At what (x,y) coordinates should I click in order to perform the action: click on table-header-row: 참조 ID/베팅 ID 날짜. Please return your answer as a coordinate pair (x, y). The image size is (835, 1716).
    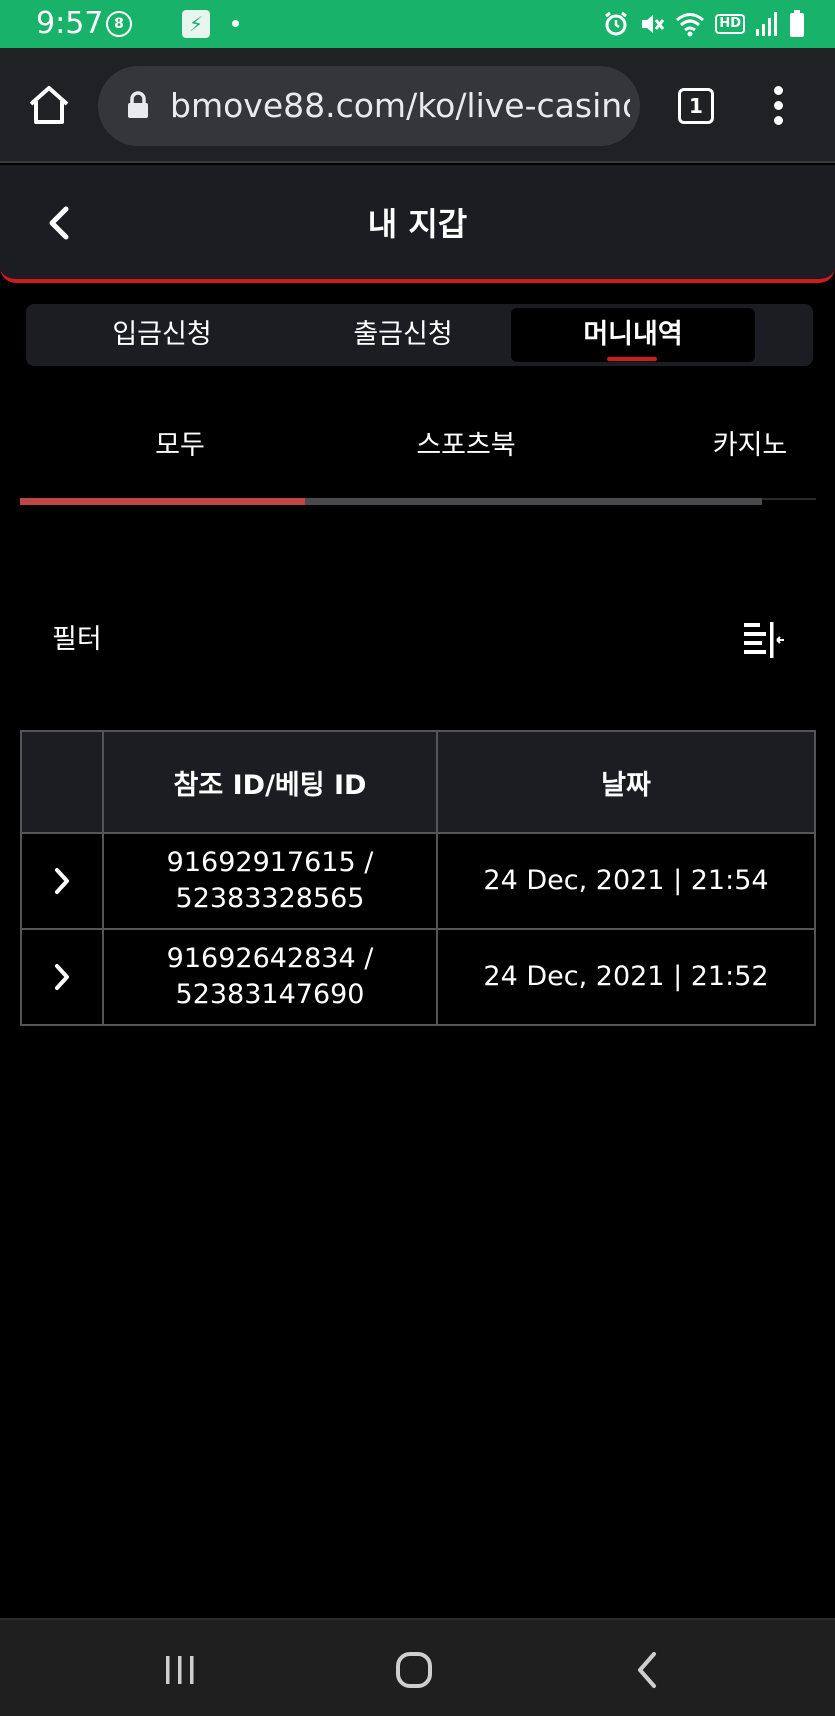
    Looking at the image, I should click on (418, 782).